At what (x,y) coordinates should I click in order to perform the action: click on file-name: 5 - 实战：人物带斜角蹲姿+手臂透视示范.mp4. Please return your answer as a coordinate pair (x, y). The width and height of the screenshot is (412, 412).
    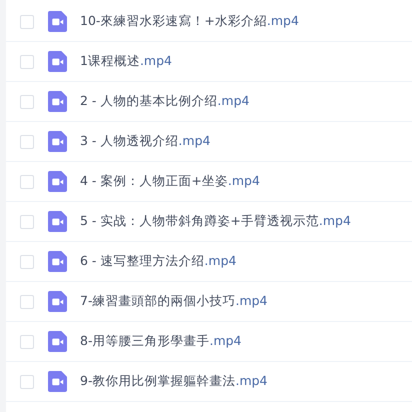
    Looking at the image, I should click on (215, 221).